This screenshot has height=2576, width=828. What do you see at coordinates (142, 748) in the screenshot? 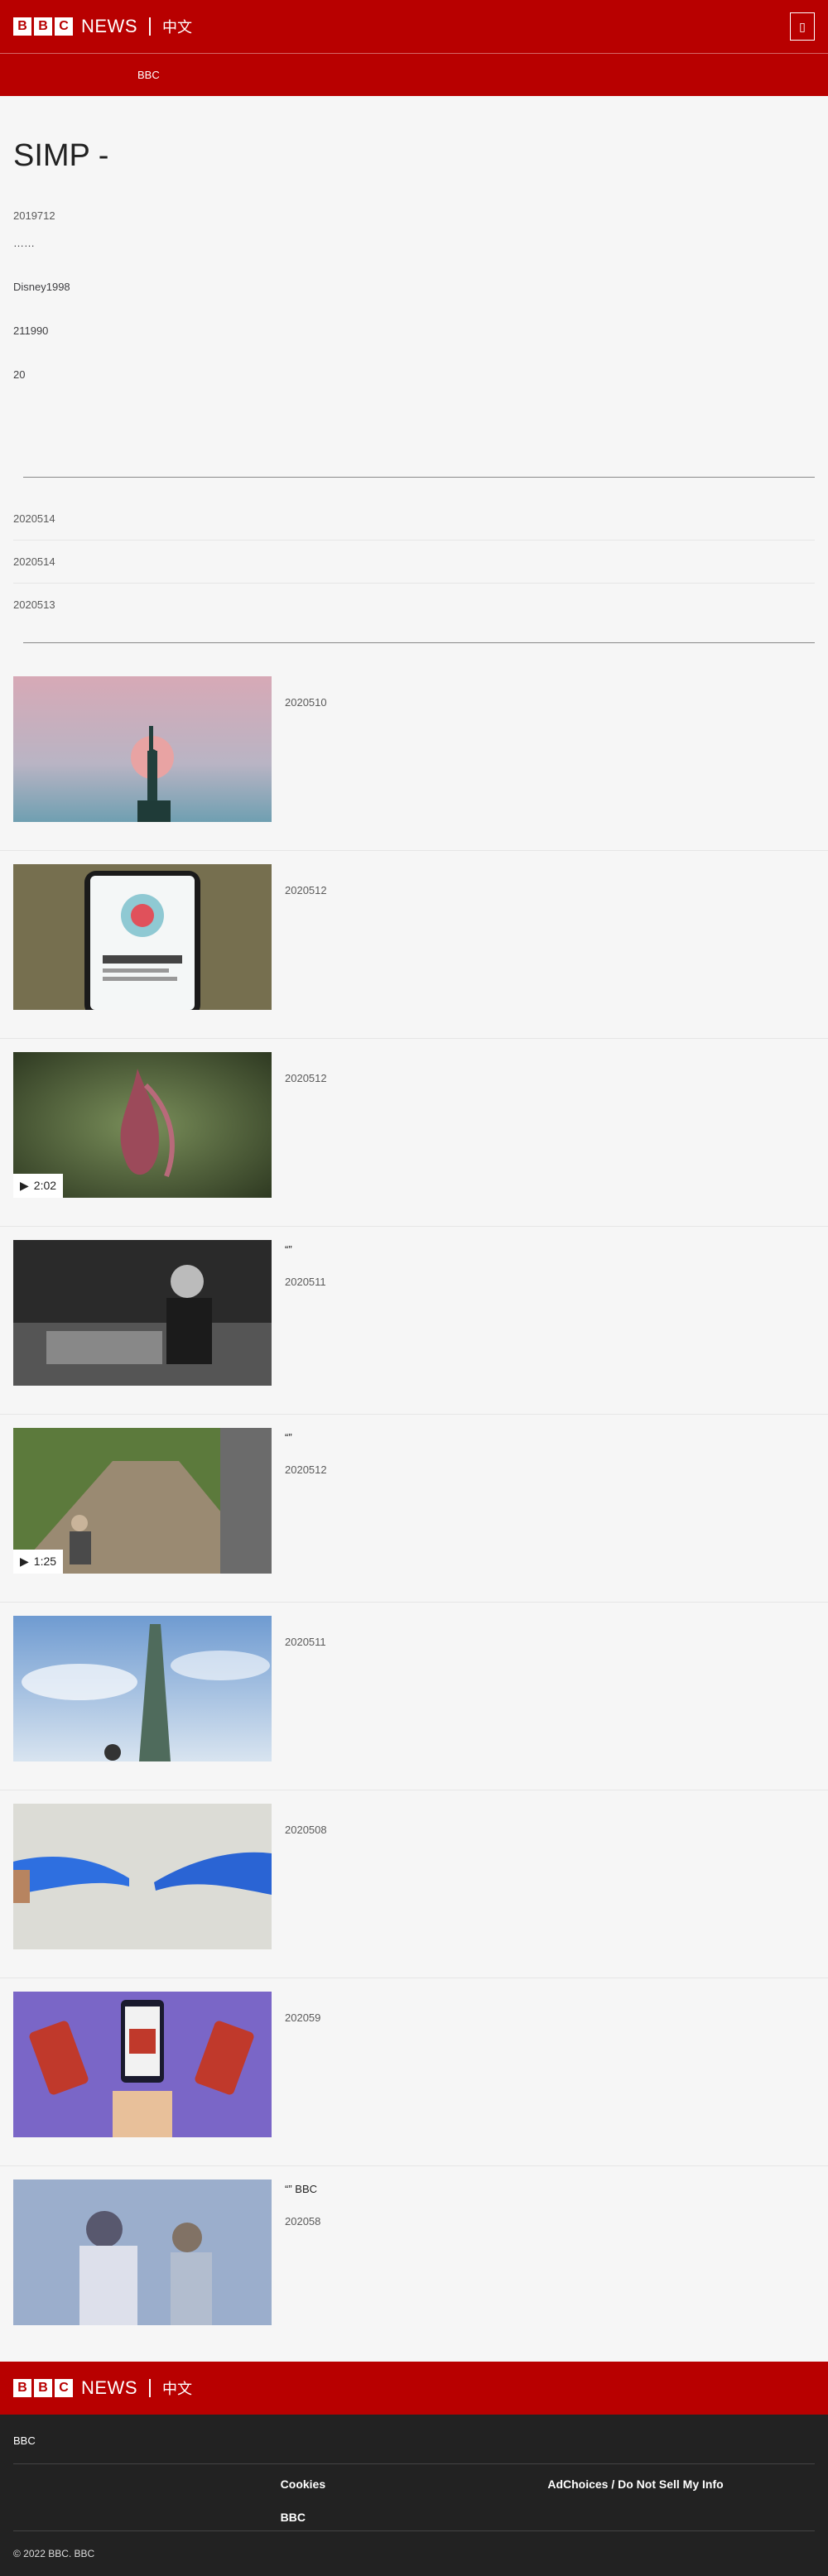
I see `statue-of-liberty-image` at bounding box center [142, 748].